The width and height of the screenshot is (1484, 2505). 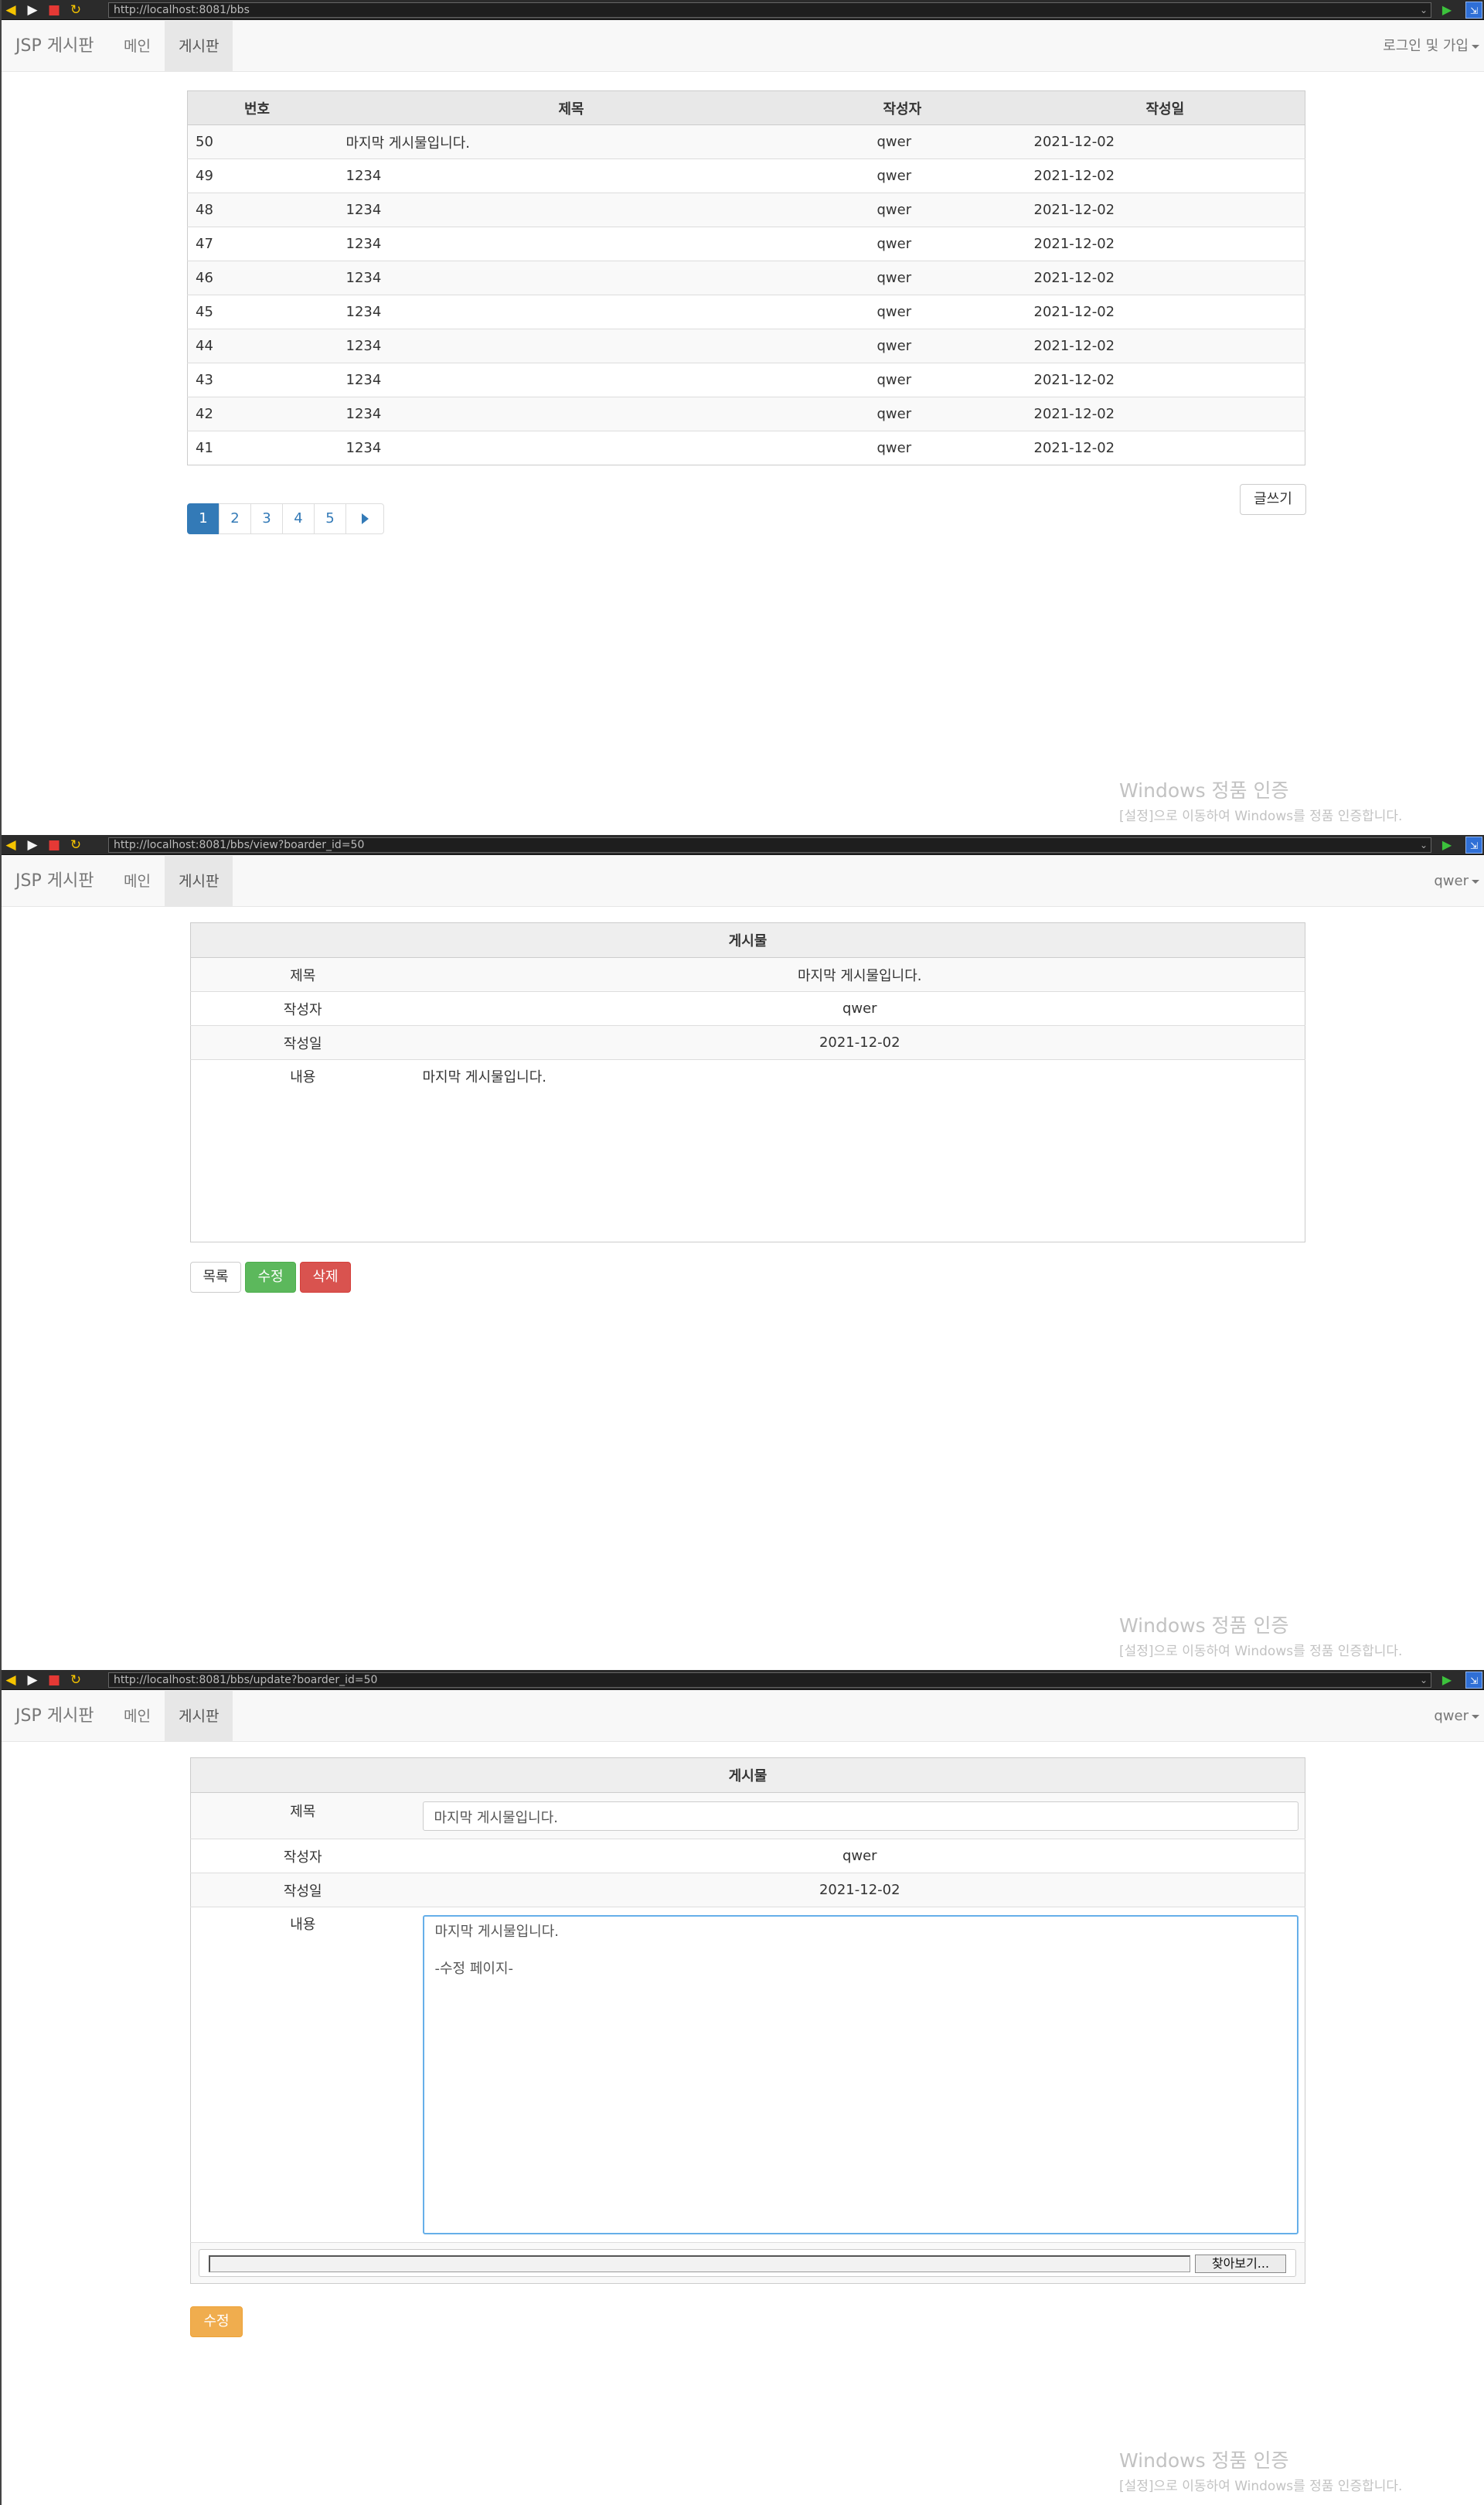 I want to click on content-textarea: 마지막 게시물입니다. -수정 페이지-, so click(x=860, y=2074).